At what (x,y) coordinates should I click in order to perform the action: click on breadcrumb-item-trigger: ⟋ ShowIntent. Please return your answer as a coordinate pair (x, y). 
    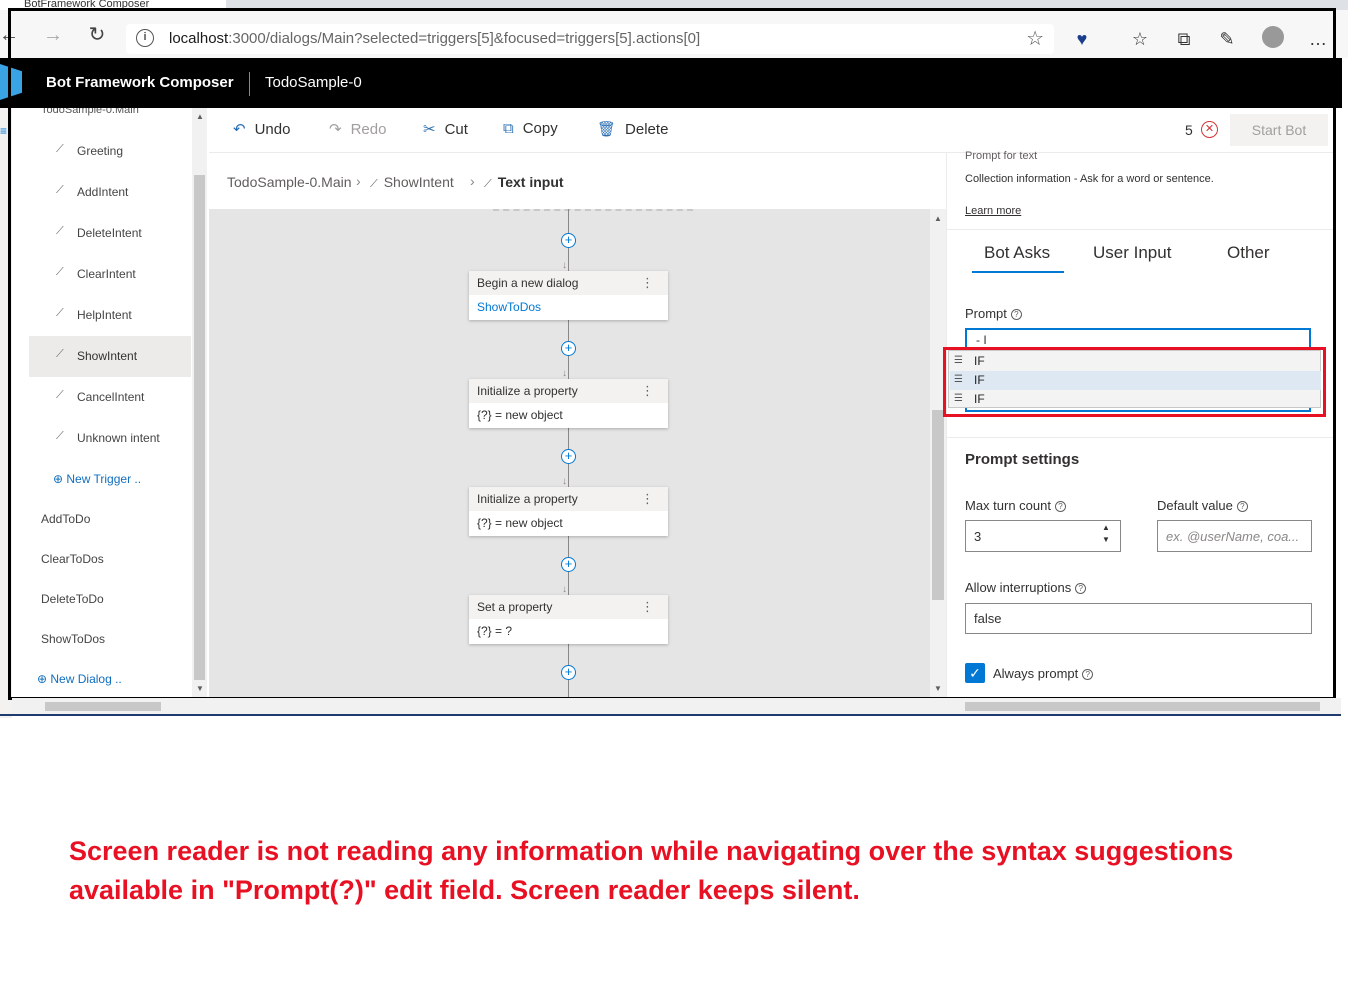
    Looking at the image, I should click on (412, 182).